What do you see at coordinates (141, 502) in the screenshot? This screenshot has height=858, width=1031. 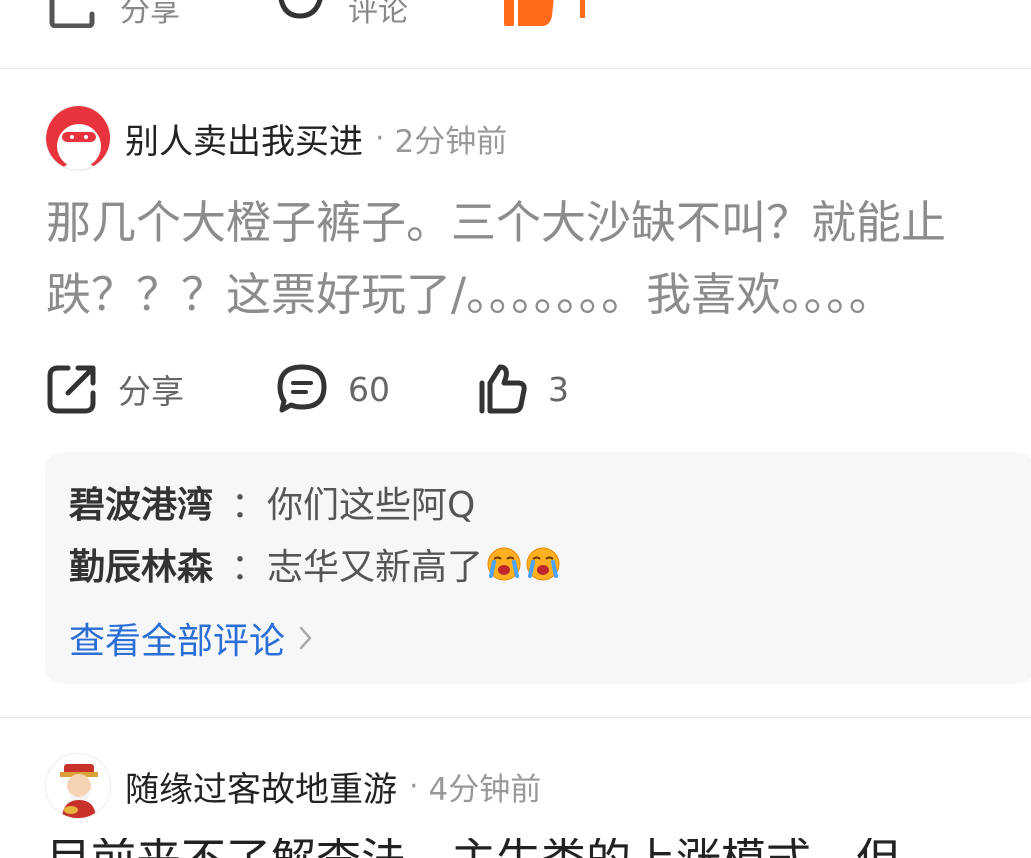 I see `comment-user: 碧波港湾` at bounding box center [141, 502].